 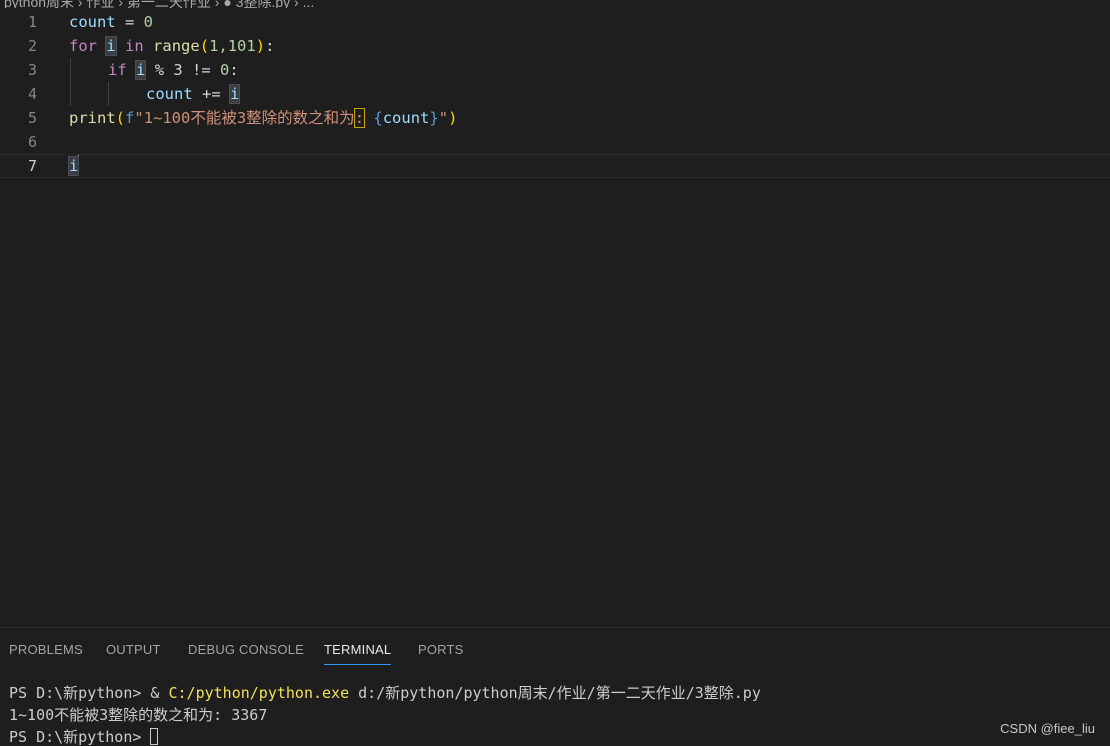 I want to click on line-number: 2, so click(x=32, y=46).